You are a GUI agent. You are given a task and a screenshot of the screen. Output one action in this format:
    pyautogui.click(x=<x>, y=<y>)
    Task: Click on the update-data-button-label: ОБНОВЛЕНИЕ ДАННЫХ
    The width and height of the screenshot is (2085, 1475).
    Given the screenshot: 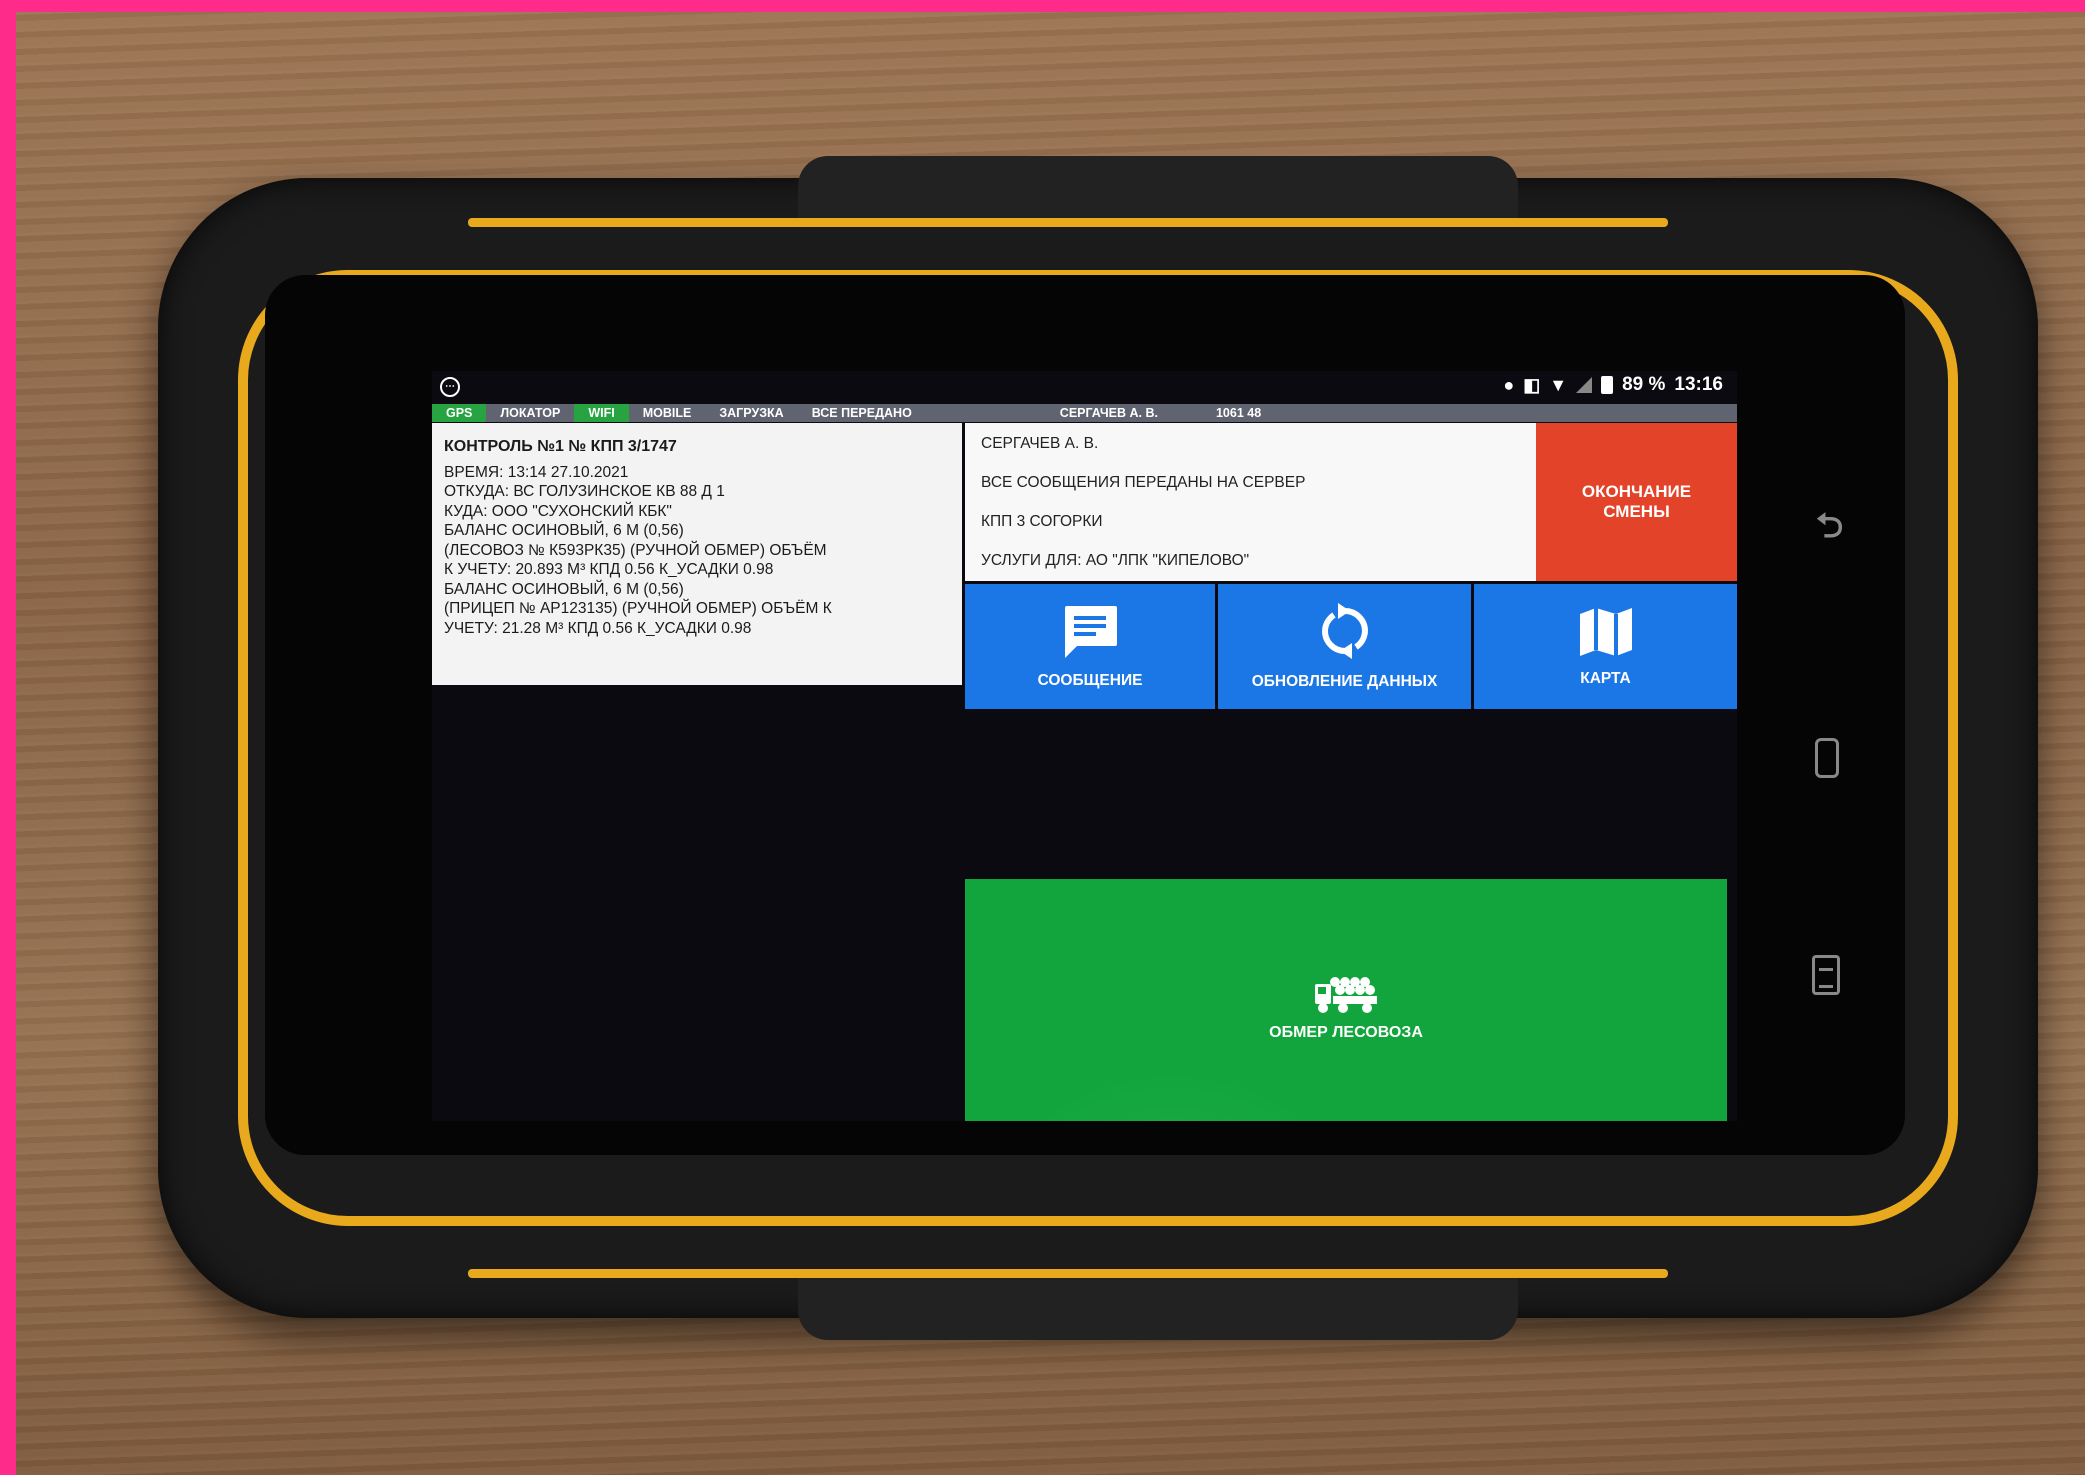 What is the action you would take?
    pyautogui.click(x=1344, y=681)
    